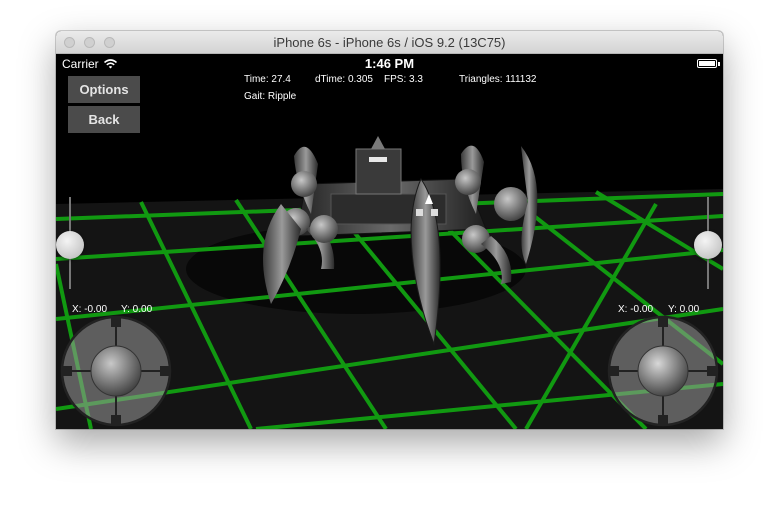 This screenshot has width=779, height=509. I want to click on gait-stat: Gait: Ripple, so click(270, 96).